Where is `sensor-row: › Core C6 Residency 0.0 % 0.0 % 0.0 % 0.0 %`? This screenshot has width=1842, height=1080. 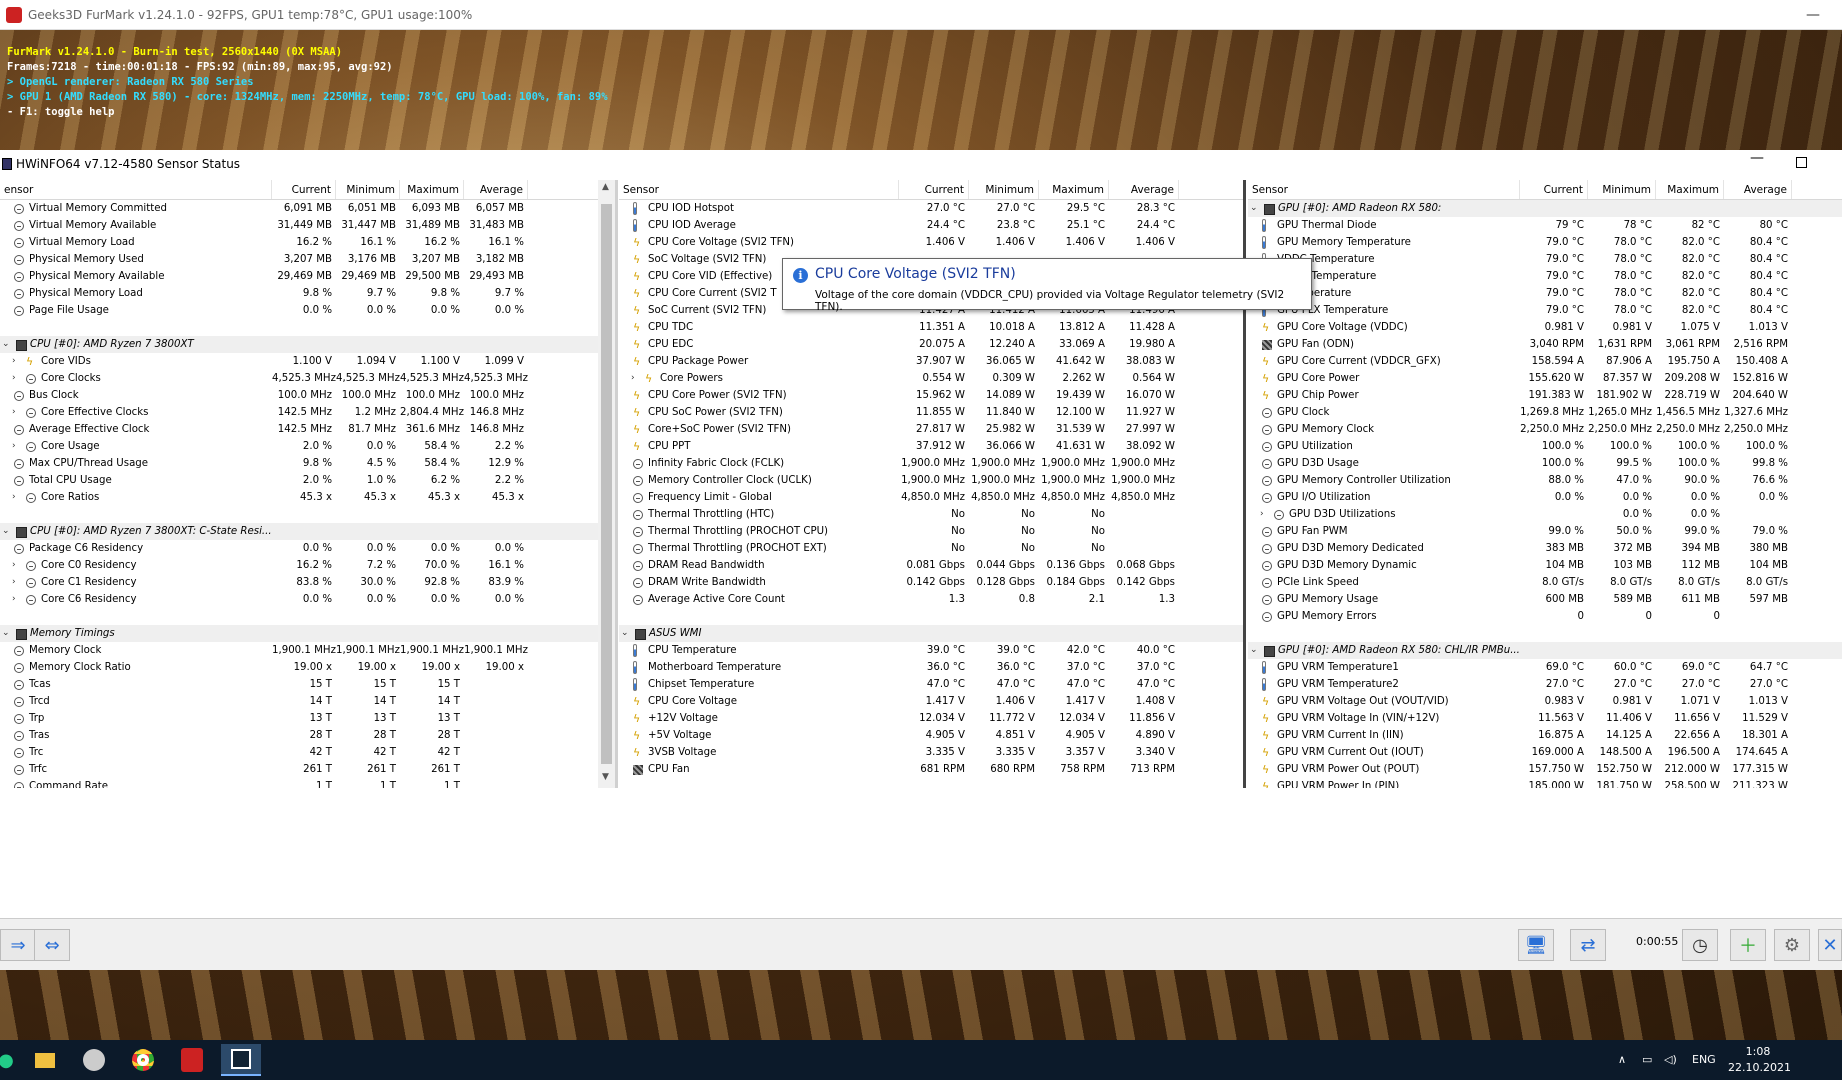 sensor-row: › Core C6 Residency 0.0 % 0.0 % 0.0 % 0.0 % is located at coordinates (299, 599).